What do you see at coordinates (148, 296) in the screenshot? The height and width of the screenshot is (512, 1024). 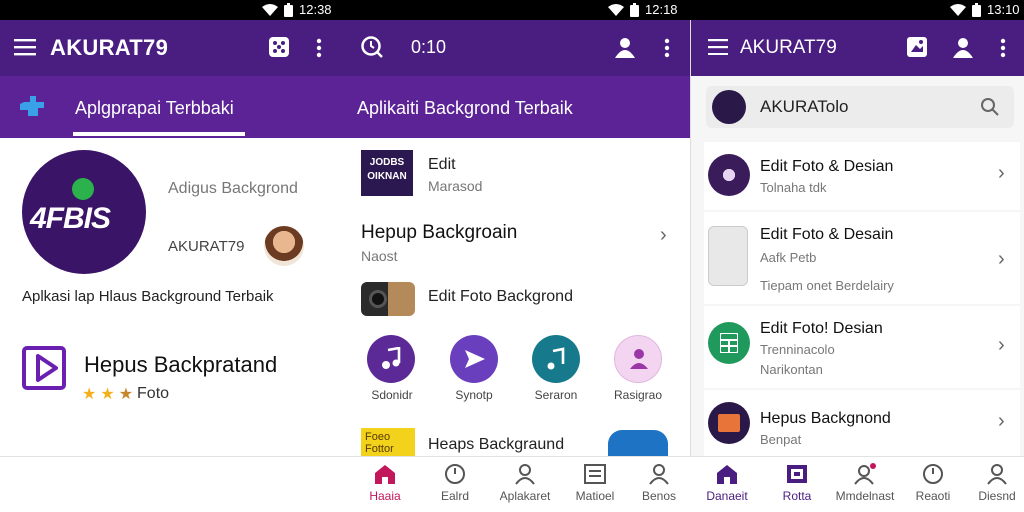 I see `app-description: Aplkasi lap Hlaus Background Terbaik` at bounding box center [148, 296].